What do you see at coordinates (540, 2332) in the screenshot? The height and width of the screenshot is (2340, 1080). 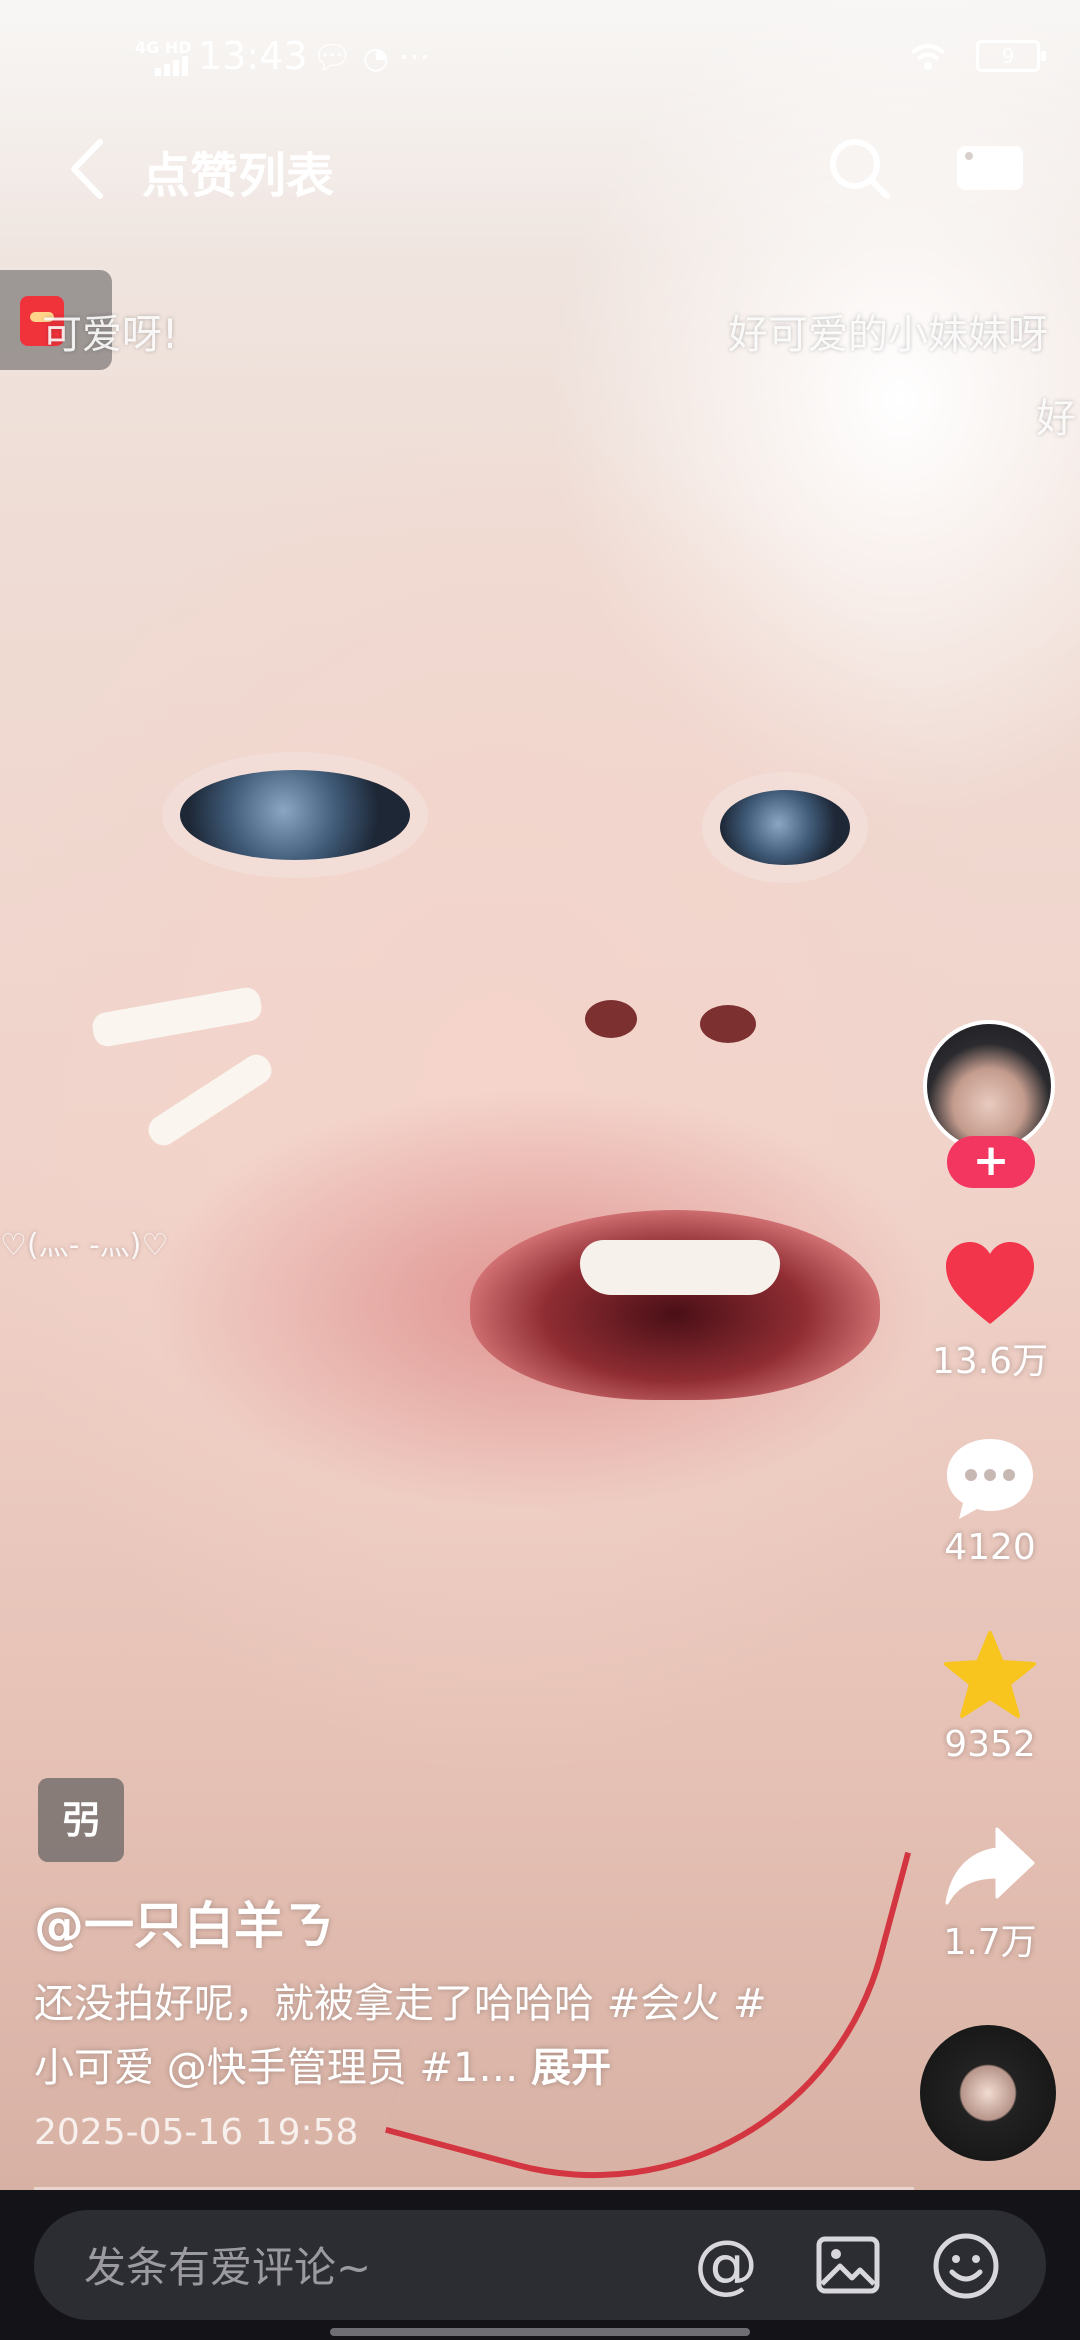 I see `home-indicator` at bounding box center [540, 2332].